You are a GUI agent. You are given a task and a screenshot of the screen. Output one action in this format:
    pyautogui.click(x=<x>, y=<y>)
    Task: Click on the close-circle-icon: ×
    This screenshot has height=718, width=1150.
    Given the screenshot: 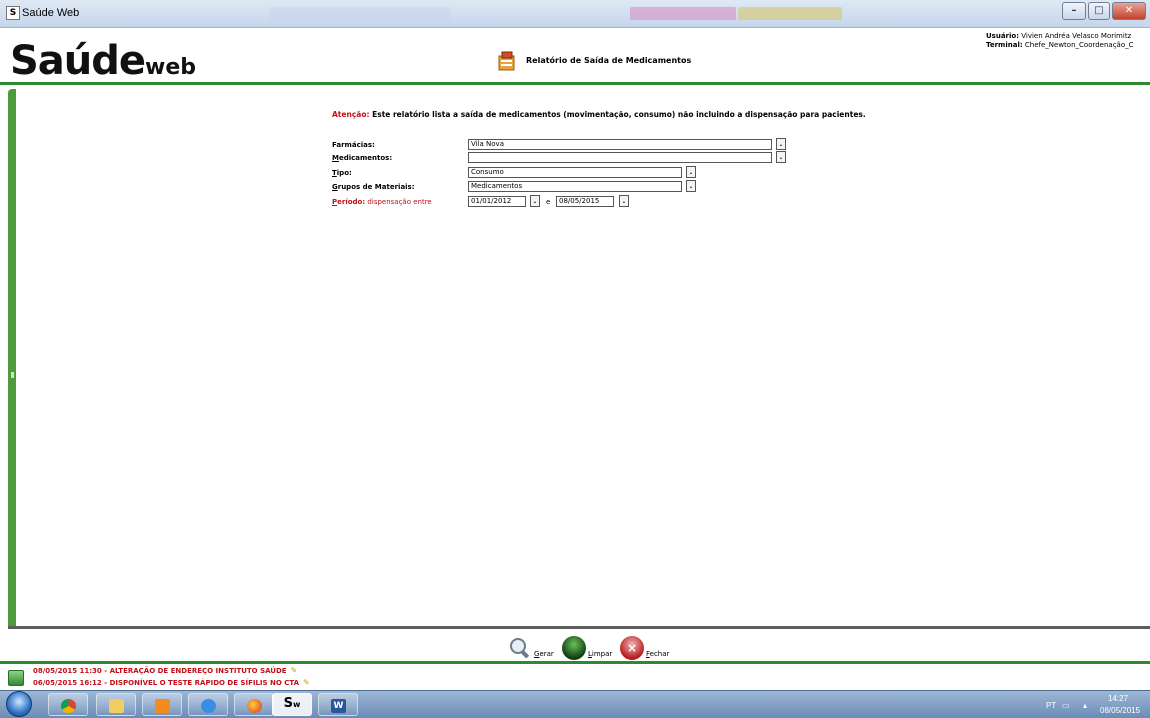 What is the action you would take?
    pyautogui.click(x=632, y=648)
    